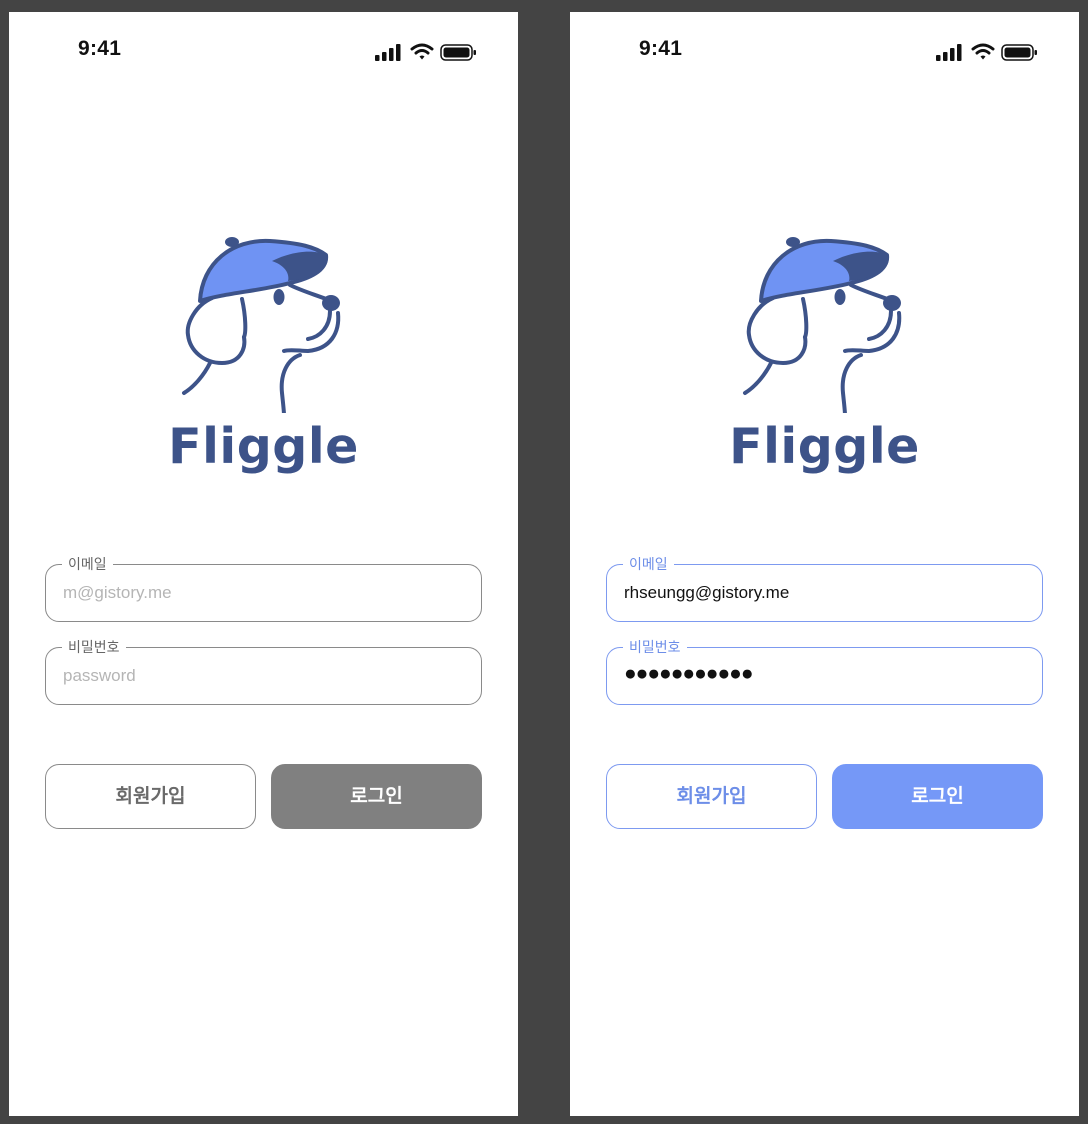  What do you see at coordinates (707, 592) in the screenshot?
I see `email-value: rhseungg@gistory.me` at bounding box center [707, 592].